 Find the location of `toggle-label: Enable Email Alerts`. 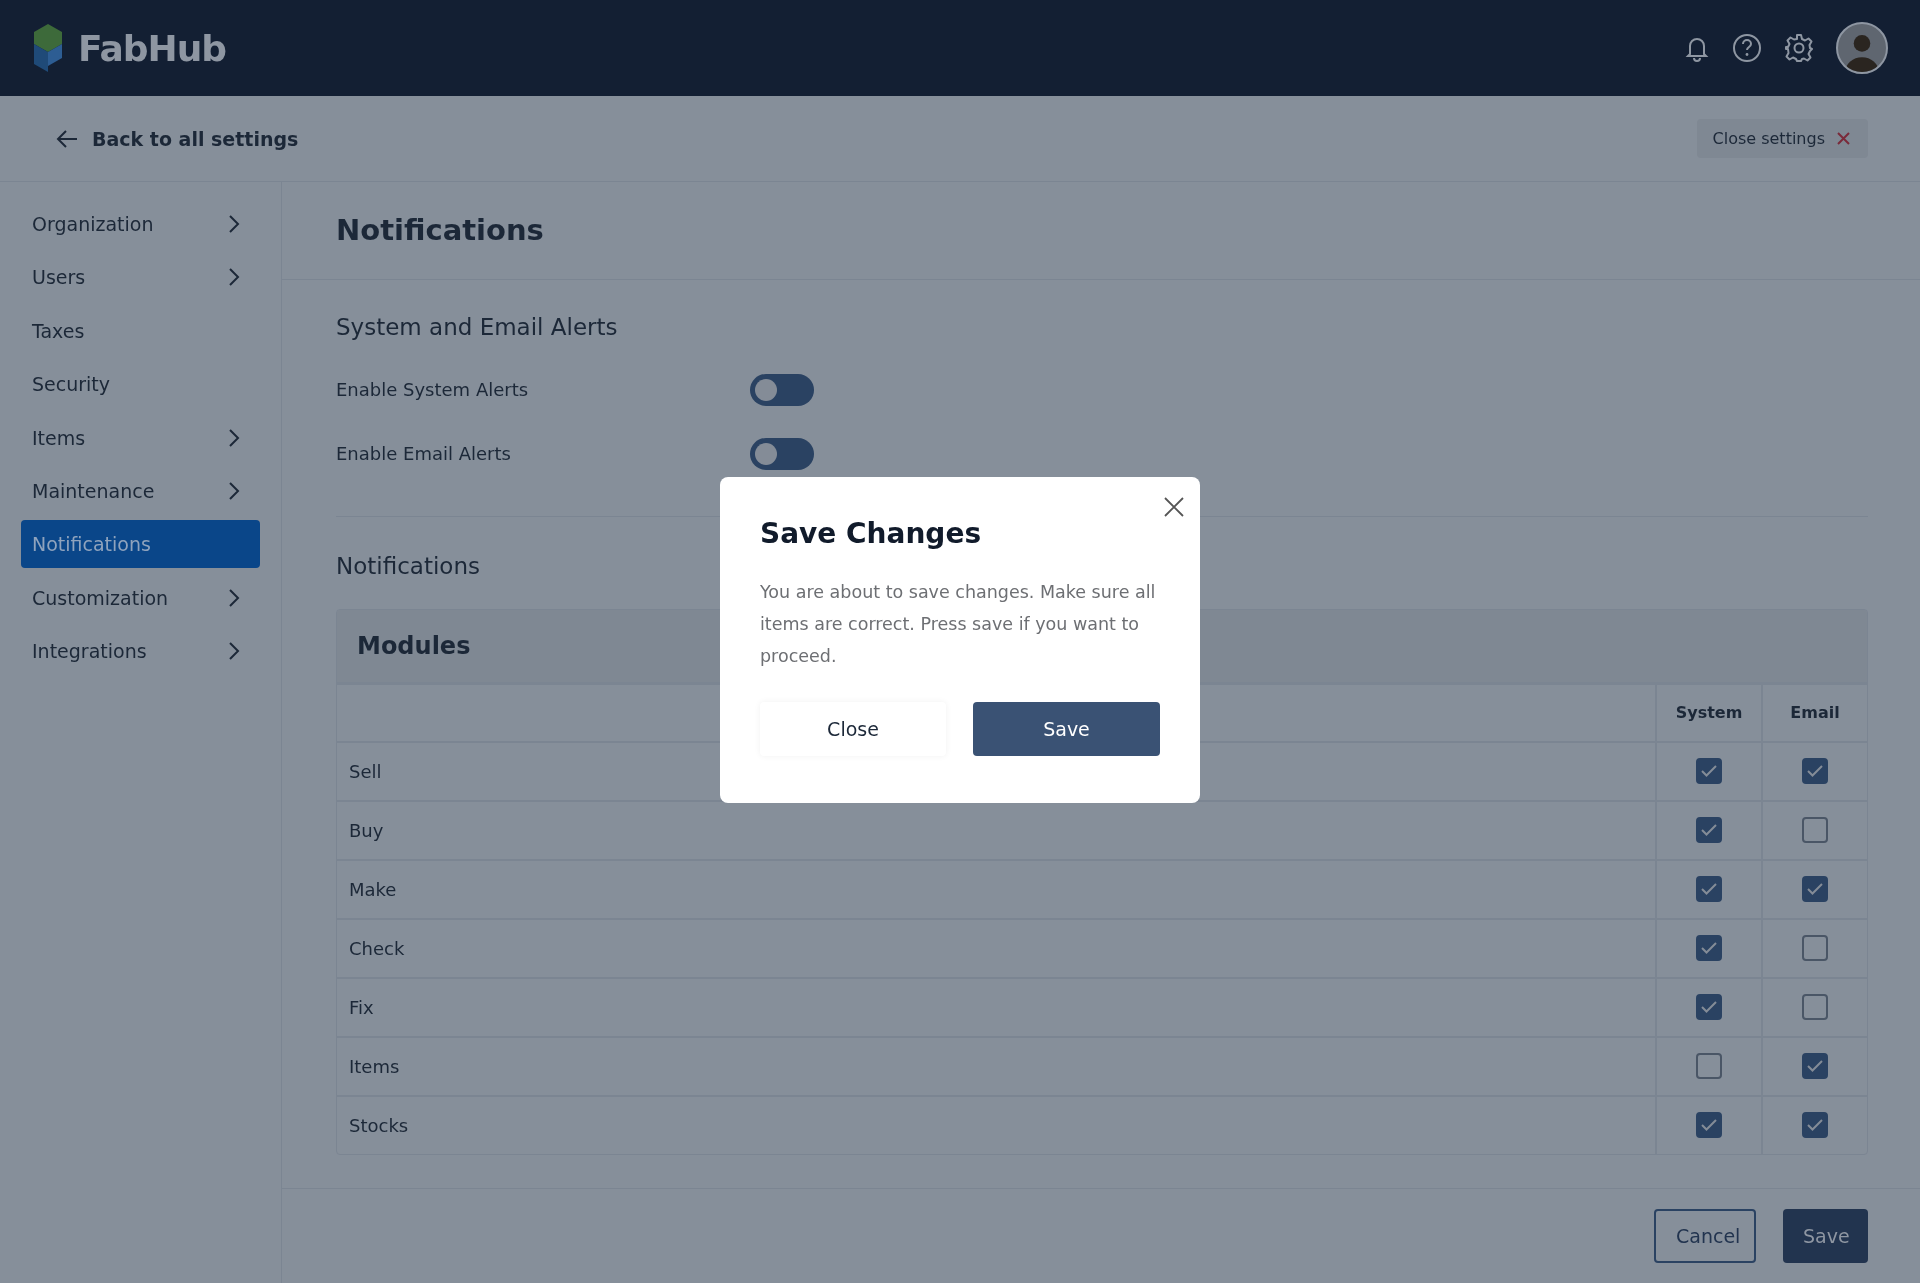

toggle-label: Enable Email Alerts is located at coordinates (424, 454).